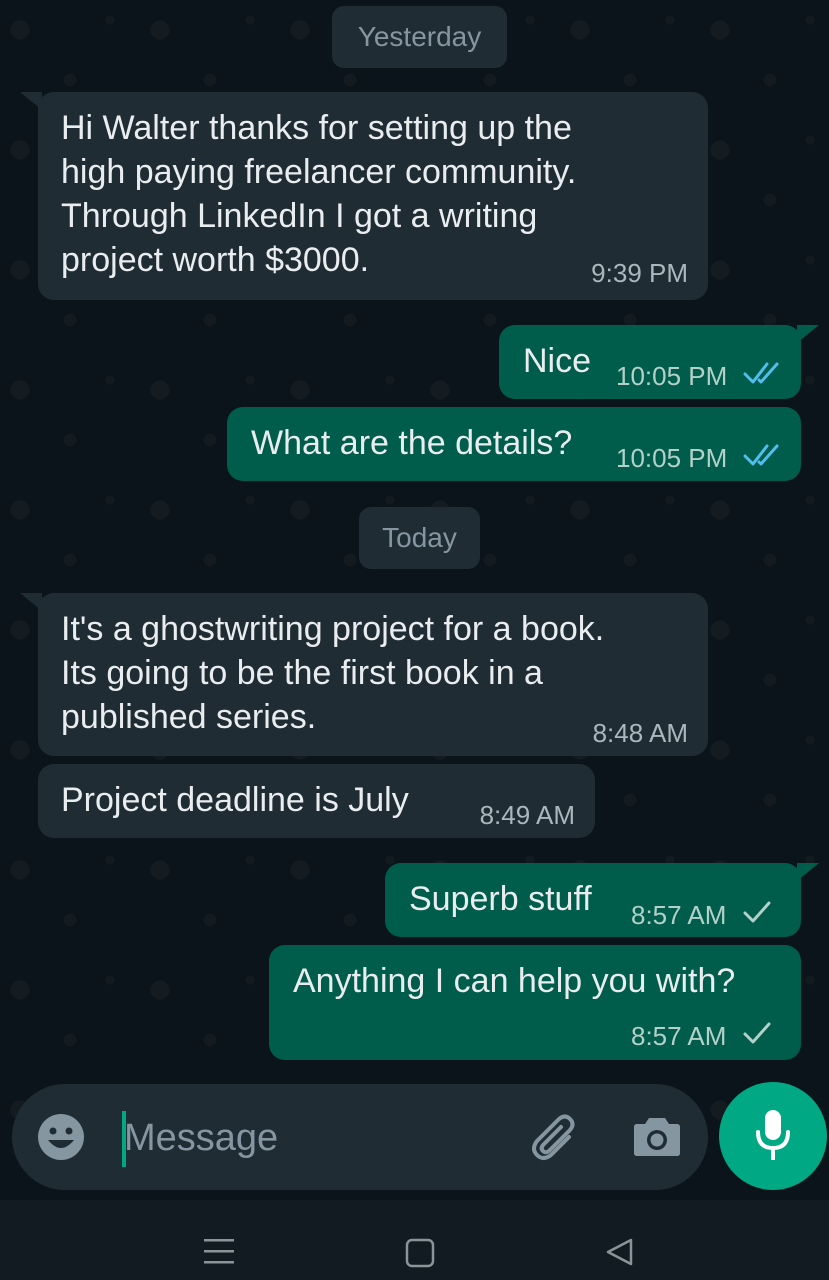  I want to click on message-text: Project deadline is July, so click(235, 800).